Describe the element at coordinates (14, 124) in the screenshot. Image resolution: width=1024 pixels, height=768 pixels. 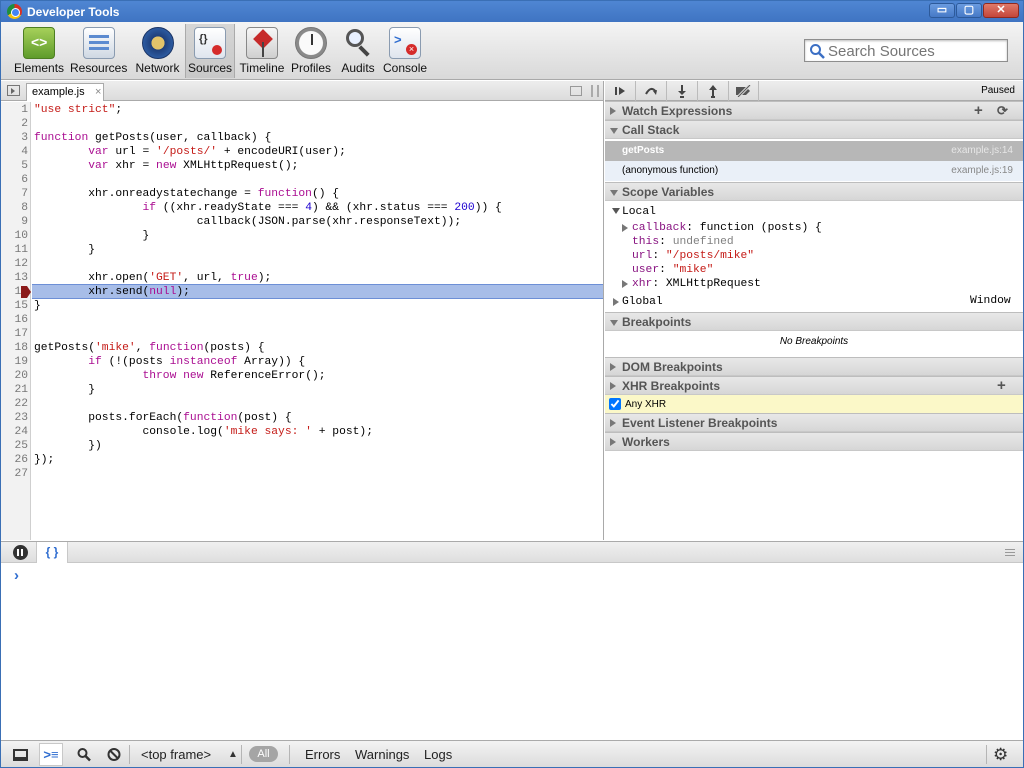
I see `line-number: 2` at that location.